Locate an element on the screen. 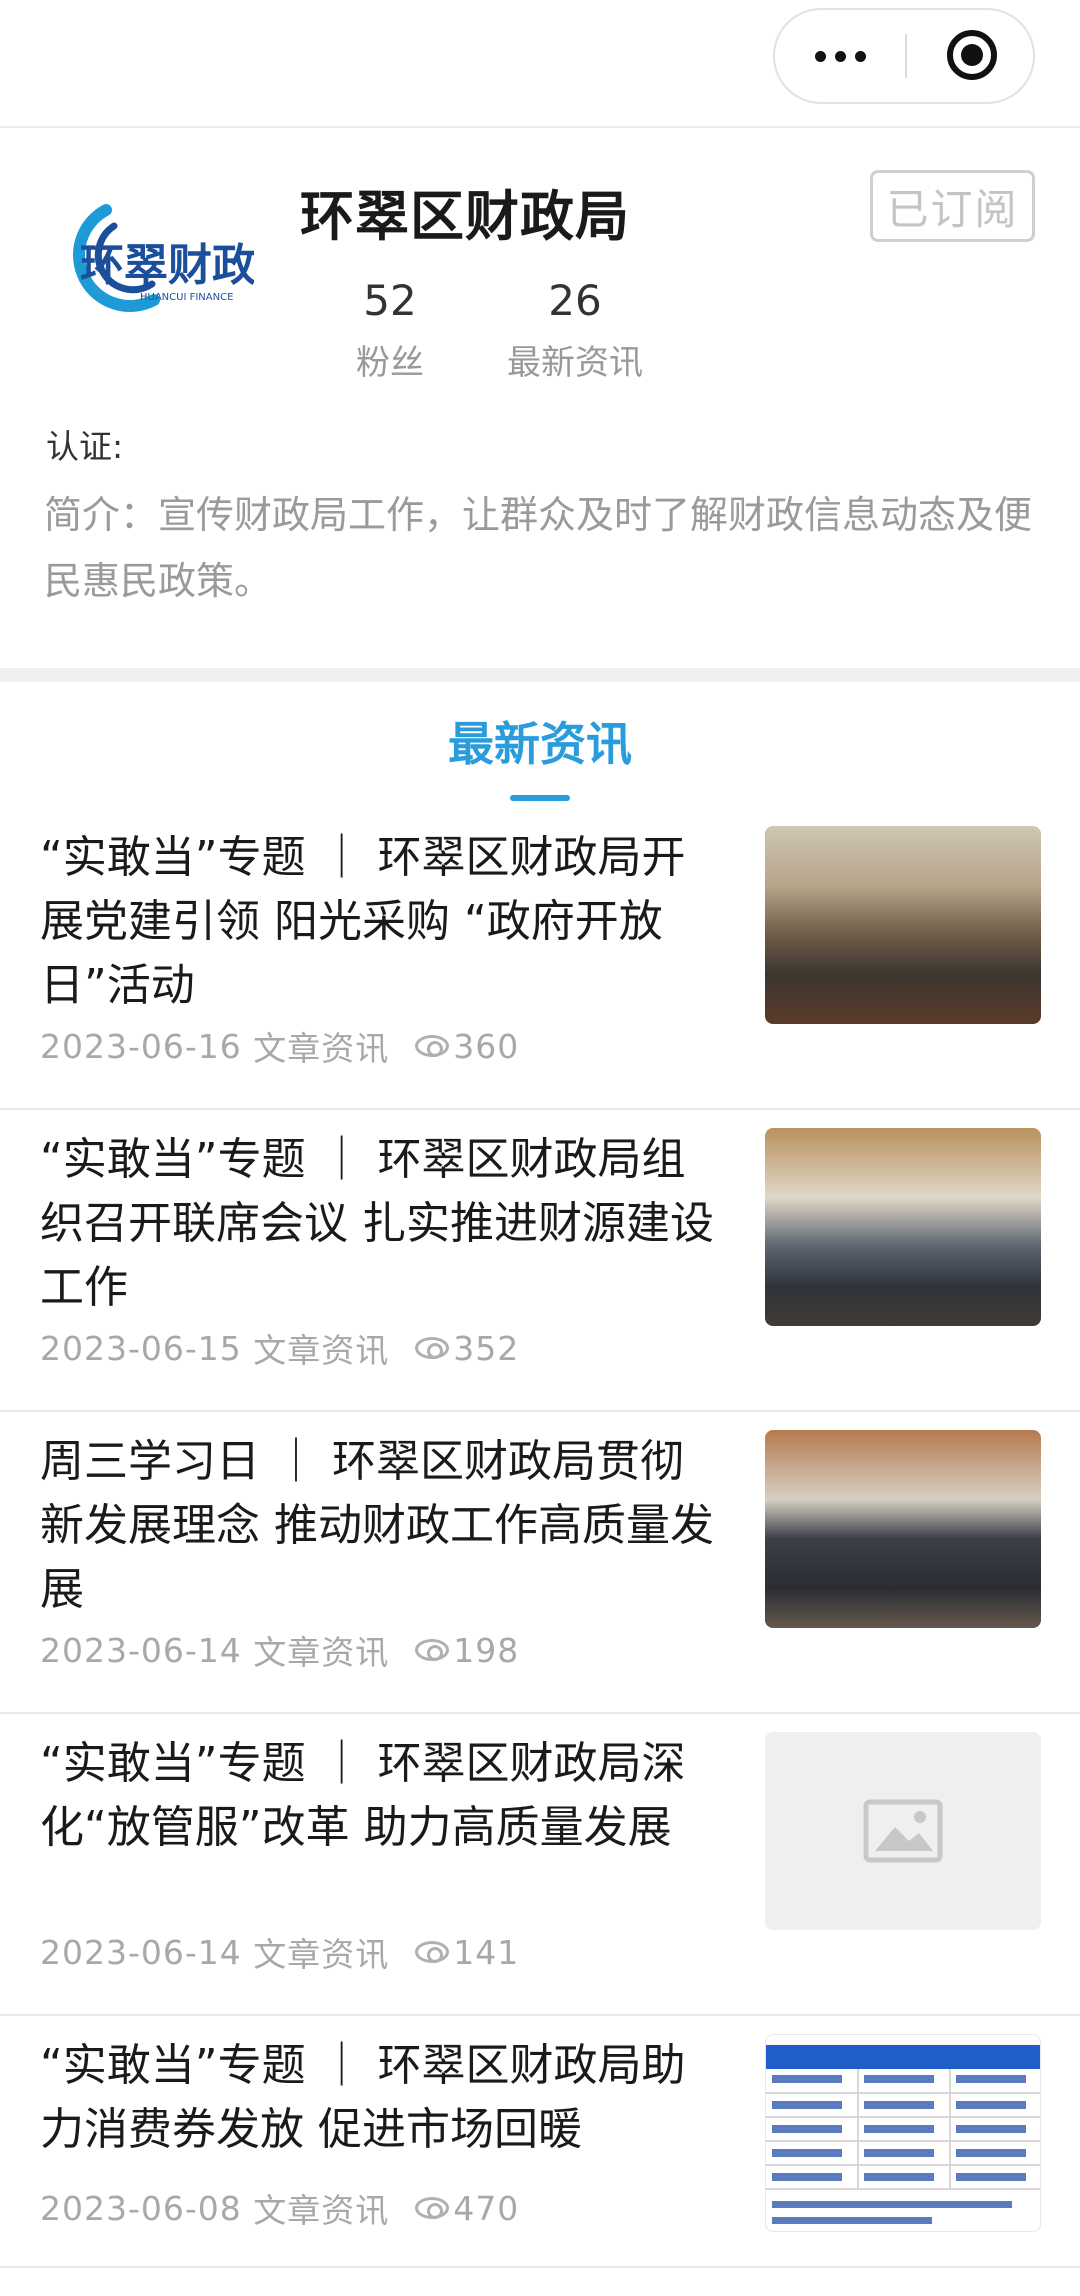 The image size is (1080, 2296). org-logo: 环翠财政 HUANCUI FINANCE is located at coordinates (163, 258).